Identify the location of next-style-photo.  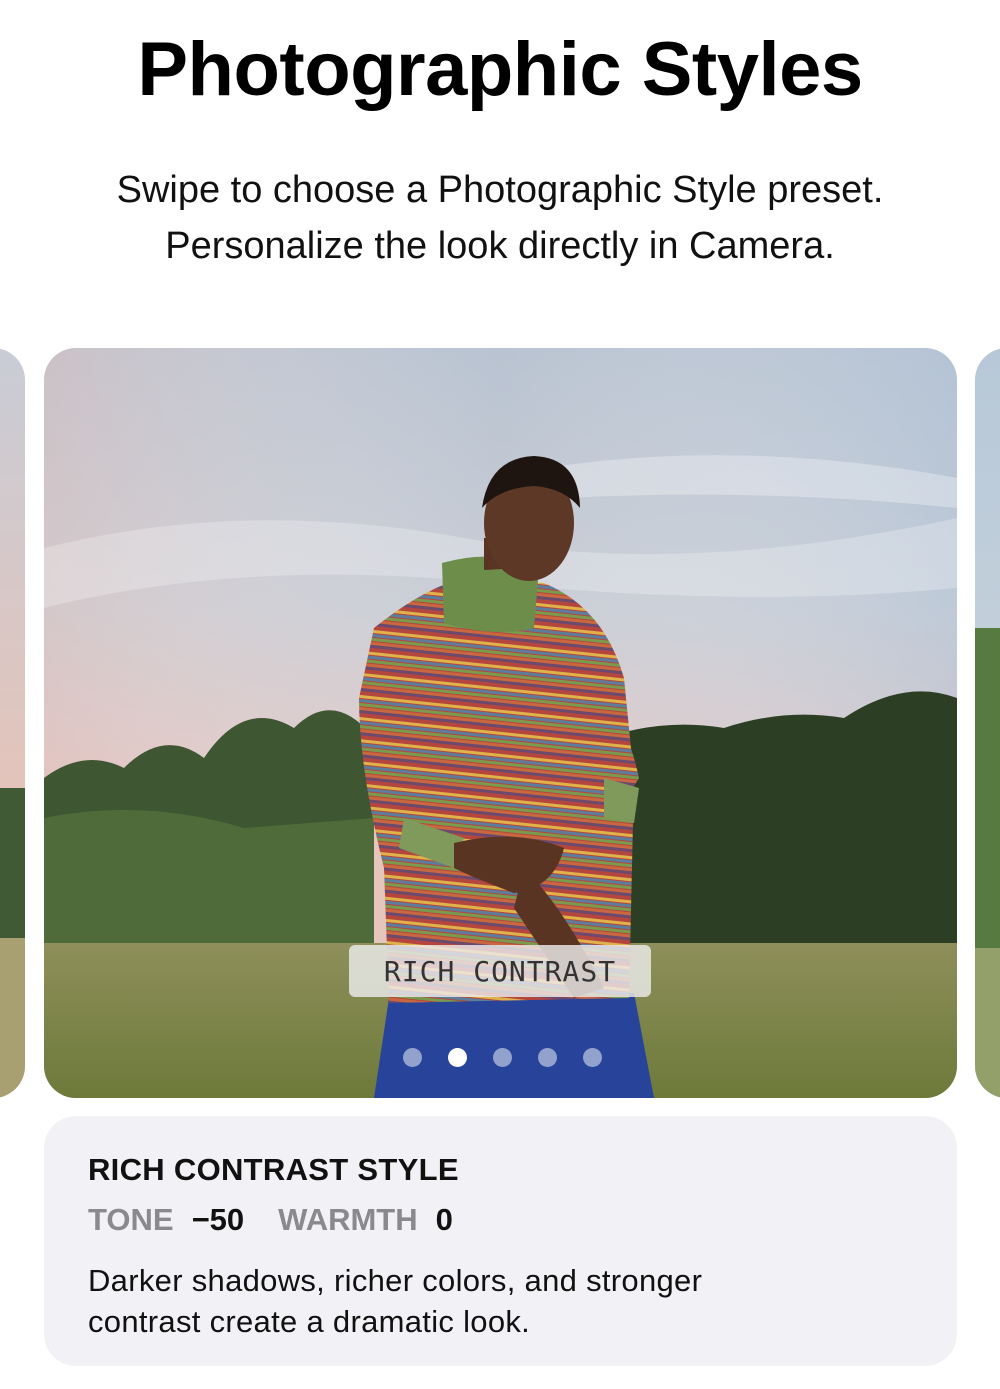
(987, 723).